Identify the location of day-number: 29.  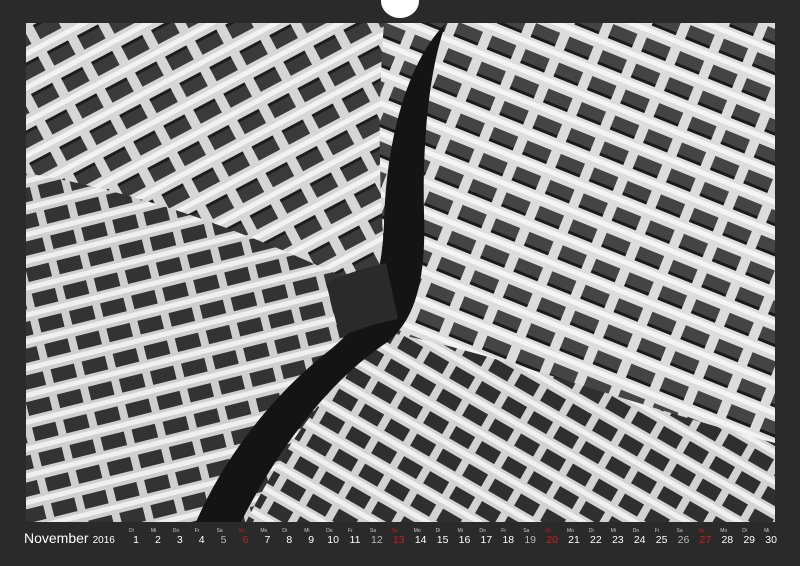
(749, 540).